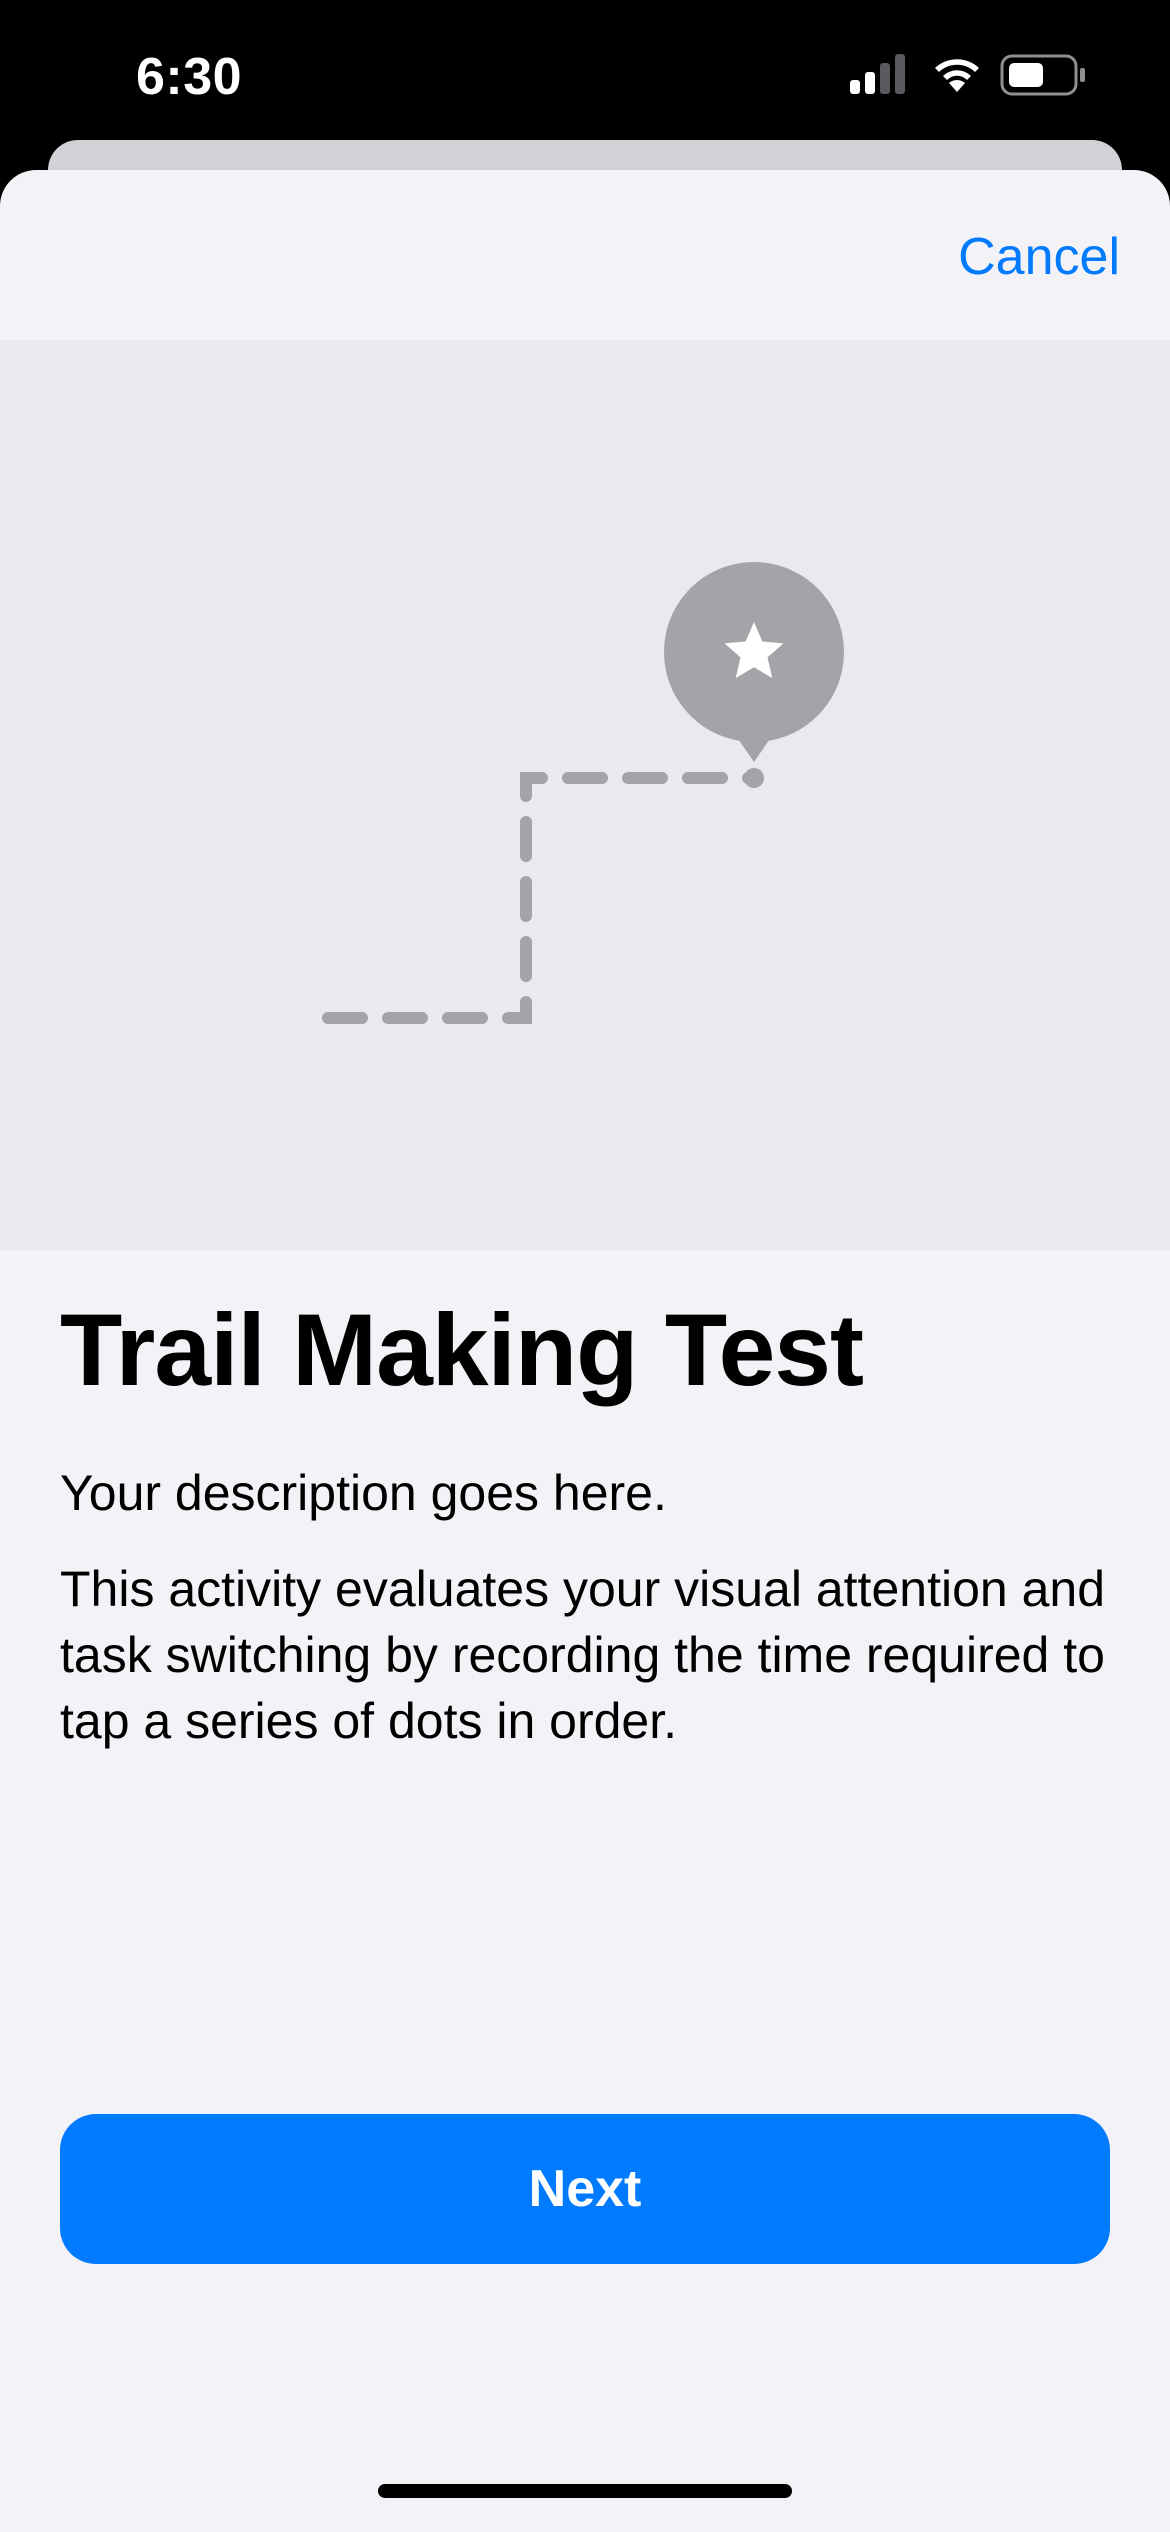 This screenshot has height=2532, width=1170. I want to click on status-time: 6:30, so click(189, 77).